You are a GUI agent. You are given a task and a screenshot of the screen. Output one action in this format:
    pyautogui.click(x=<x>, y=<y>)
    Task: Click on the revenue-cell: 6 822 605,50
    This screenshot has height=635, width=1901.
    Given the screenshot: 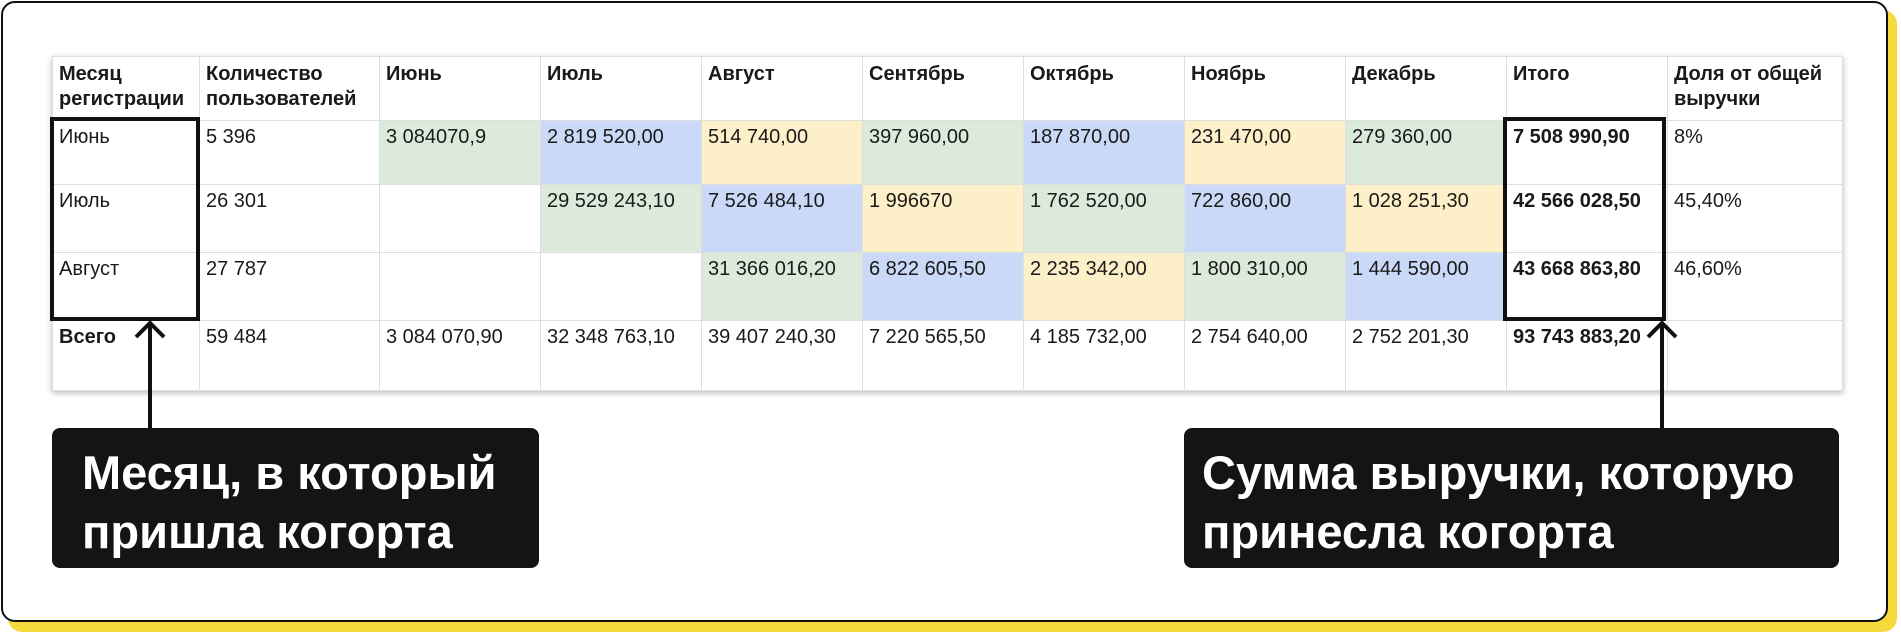 What is the action you would take?
    pyautogui.click(x=943, y=286)
    